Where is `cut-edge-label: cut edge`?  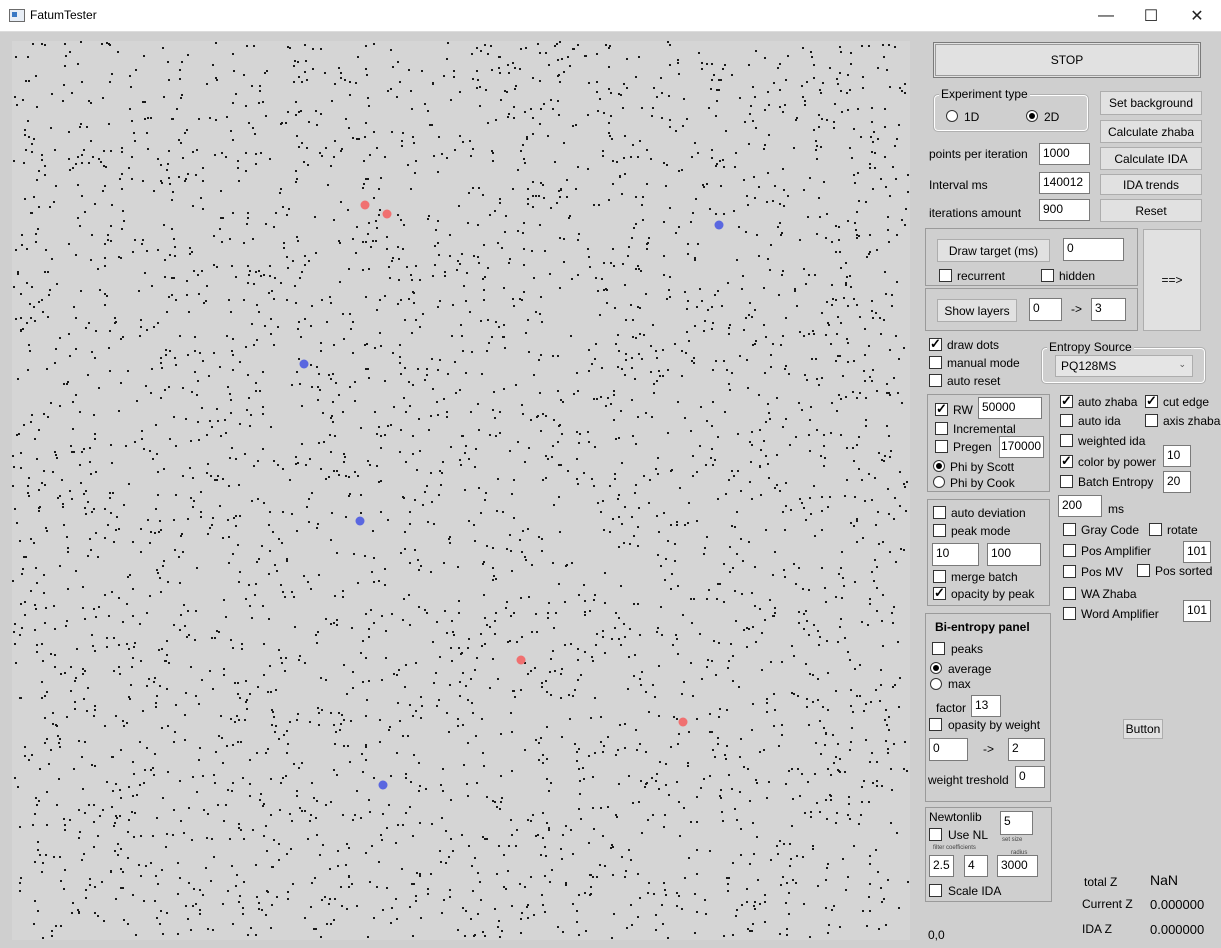 cut-edge-label: cut edge is located at coordinates (1186, 402).